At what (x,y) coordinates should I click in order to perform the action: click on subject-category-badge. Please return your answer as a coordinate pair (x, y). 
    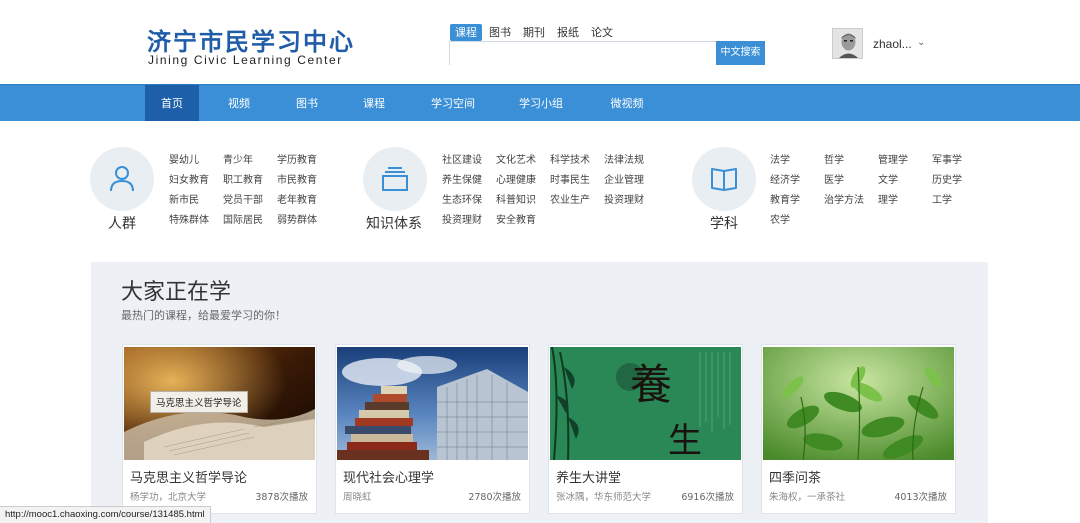
    Looking at the image, I should click on (724, 179).